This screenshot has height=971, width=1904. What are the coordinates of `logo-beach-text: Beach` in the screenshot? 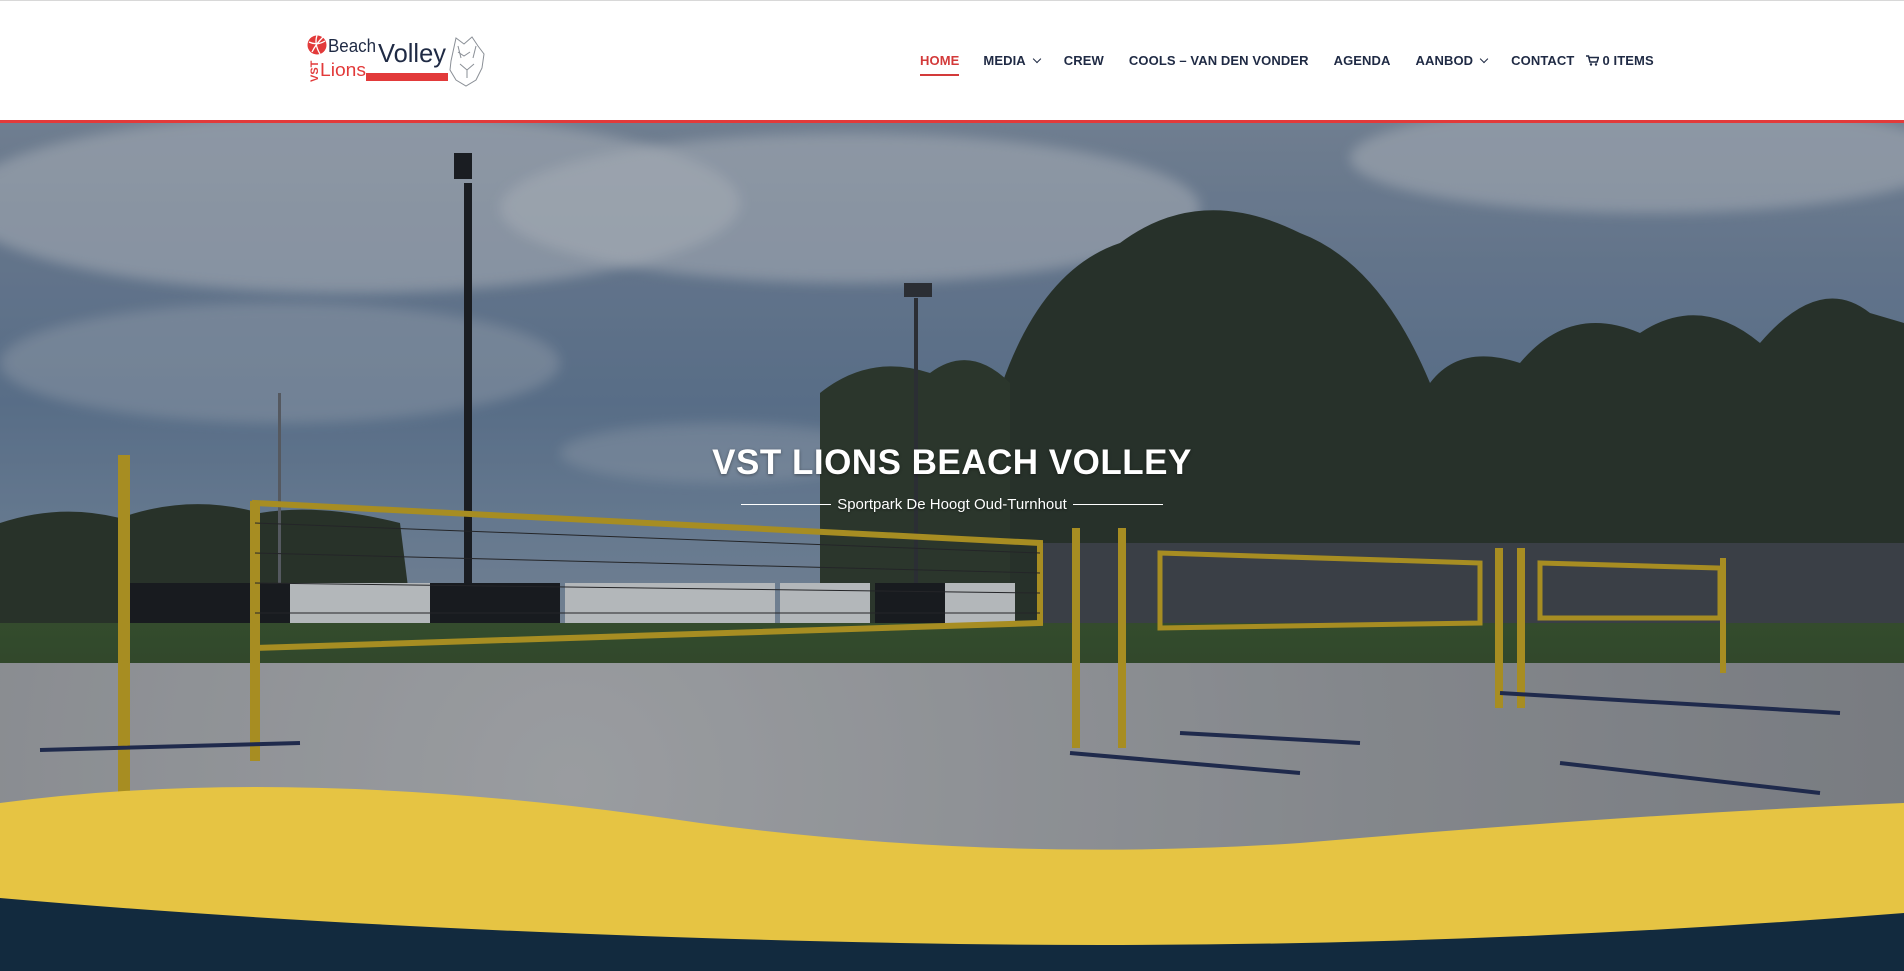 It's located at (352, 46).